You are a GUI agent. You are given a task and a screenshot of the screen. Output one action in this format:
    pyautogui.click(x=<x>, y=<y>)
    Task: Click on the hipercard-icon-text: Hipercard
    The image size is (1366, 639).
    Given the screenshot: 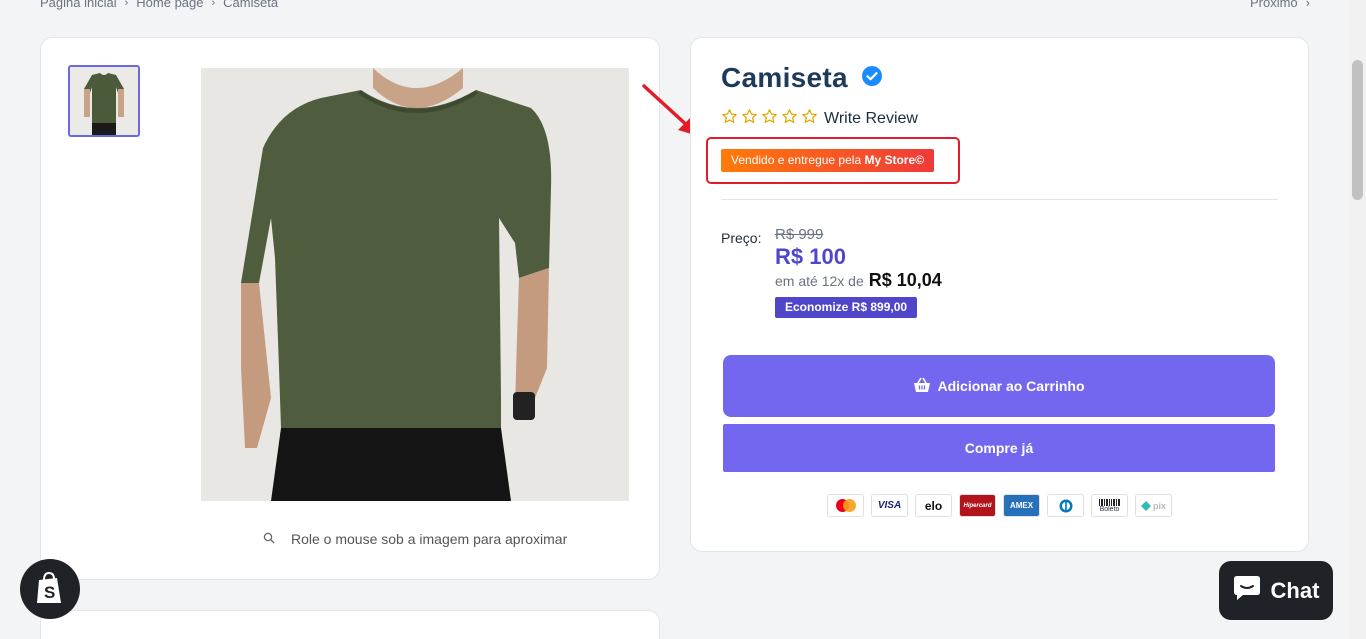 What is the action you would take?
    pyautogui.click(x=977, y=505)
    